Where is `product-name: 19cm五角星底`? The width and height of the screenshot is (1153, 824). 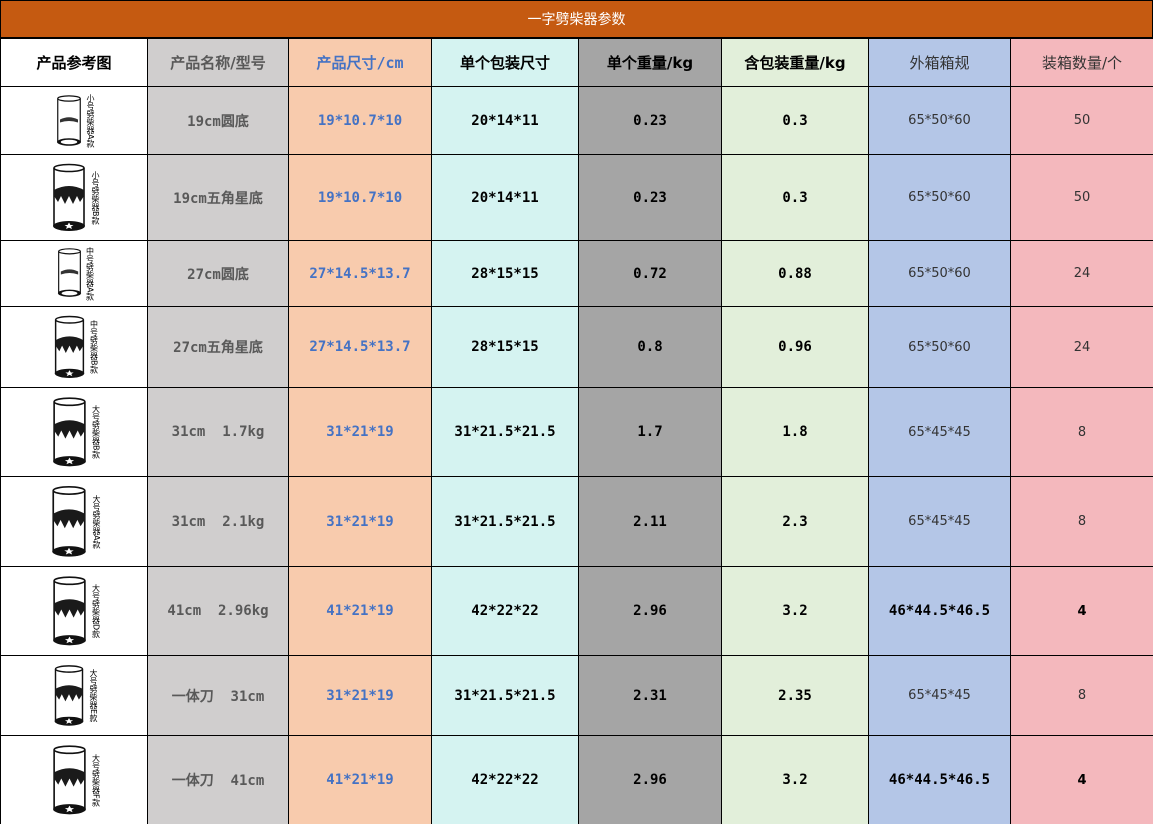 product-name: 19cm五角星底 is located at coordinates (218, 197).